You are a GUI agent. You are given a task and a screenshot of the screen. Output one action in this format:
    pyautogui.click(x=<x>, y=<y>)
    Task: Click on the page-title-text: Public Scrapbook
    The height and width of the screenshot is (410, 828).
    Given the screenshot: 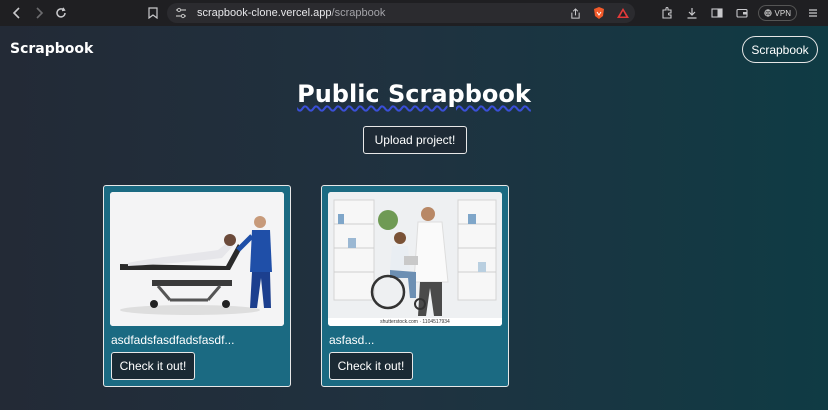 What is the action you would take?
    pyautogui.click(x=414, y=94)
    